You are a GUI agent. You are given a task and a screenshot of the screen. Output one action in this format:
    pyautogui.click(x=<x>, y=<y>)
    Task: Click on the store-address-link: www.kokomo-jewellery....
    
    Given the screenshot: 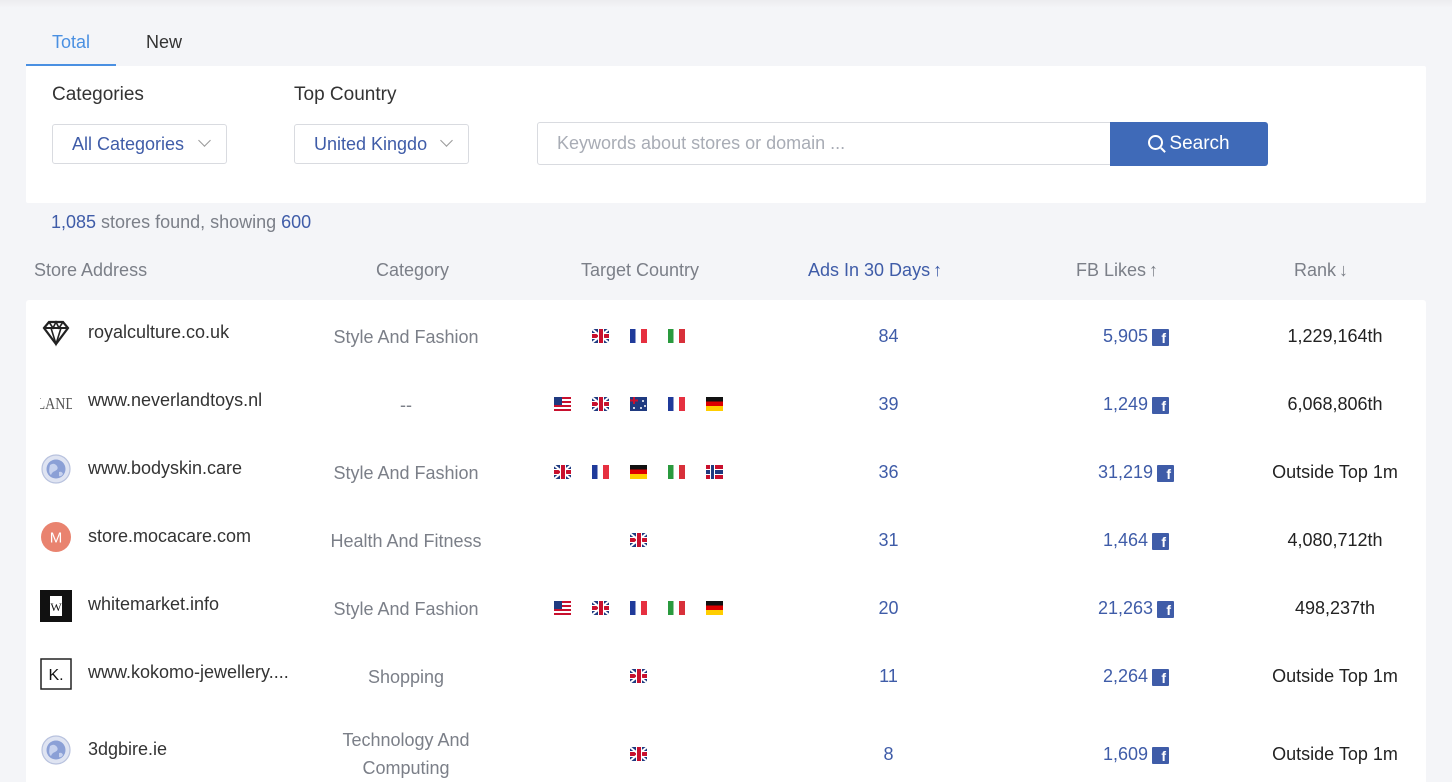 What is the action you would take?
    pyautogui.click(x=188, y=672)
    